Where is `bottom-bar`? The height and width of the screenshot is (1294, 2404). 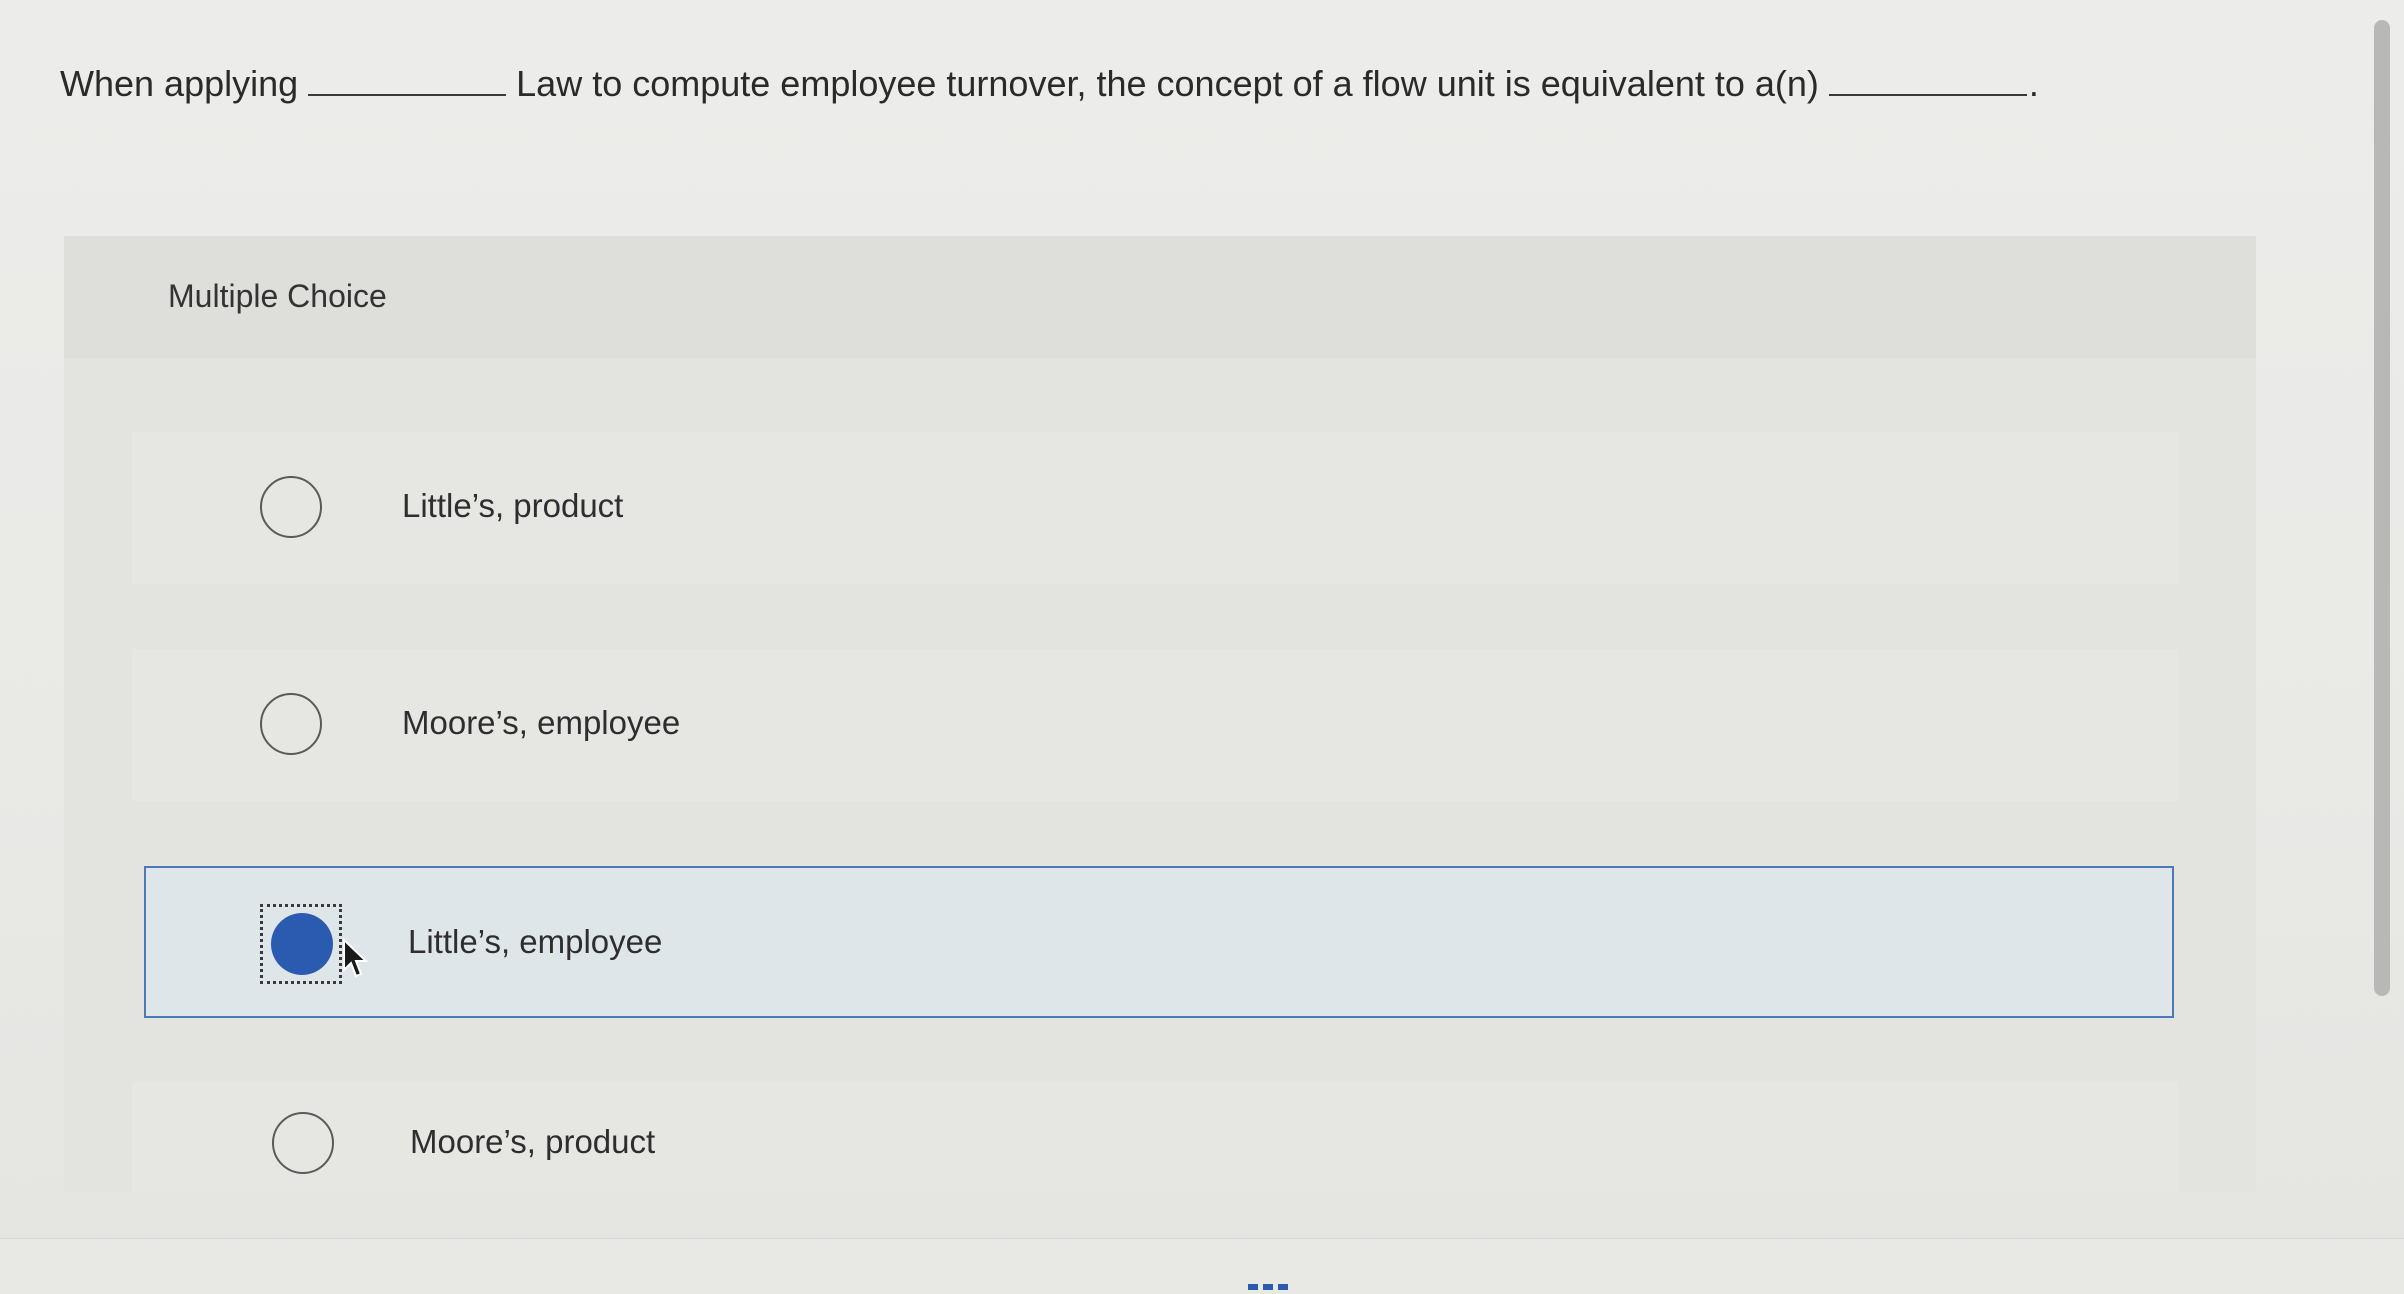
bottom-bar is located at coordinates (1202, 1266).